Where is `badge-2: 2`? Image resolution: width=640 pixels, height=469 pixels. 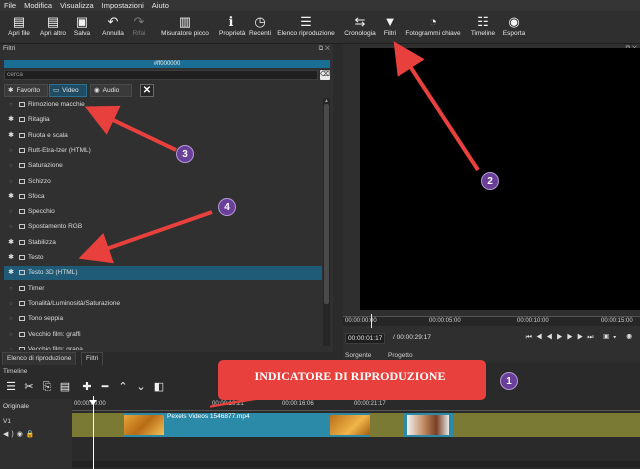
badge-2: 2 is located at coordinates (490, 181).